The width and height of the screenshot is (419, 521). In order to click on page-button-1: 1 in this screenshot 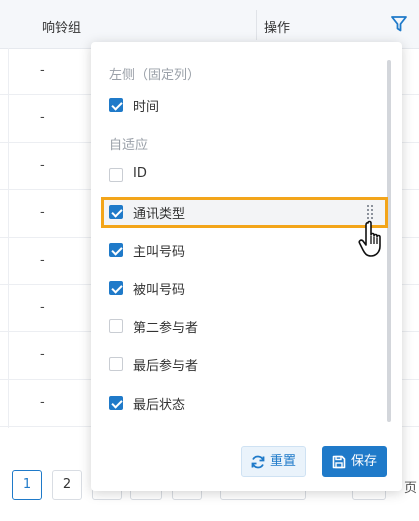, I will do `click(27, 485)`.